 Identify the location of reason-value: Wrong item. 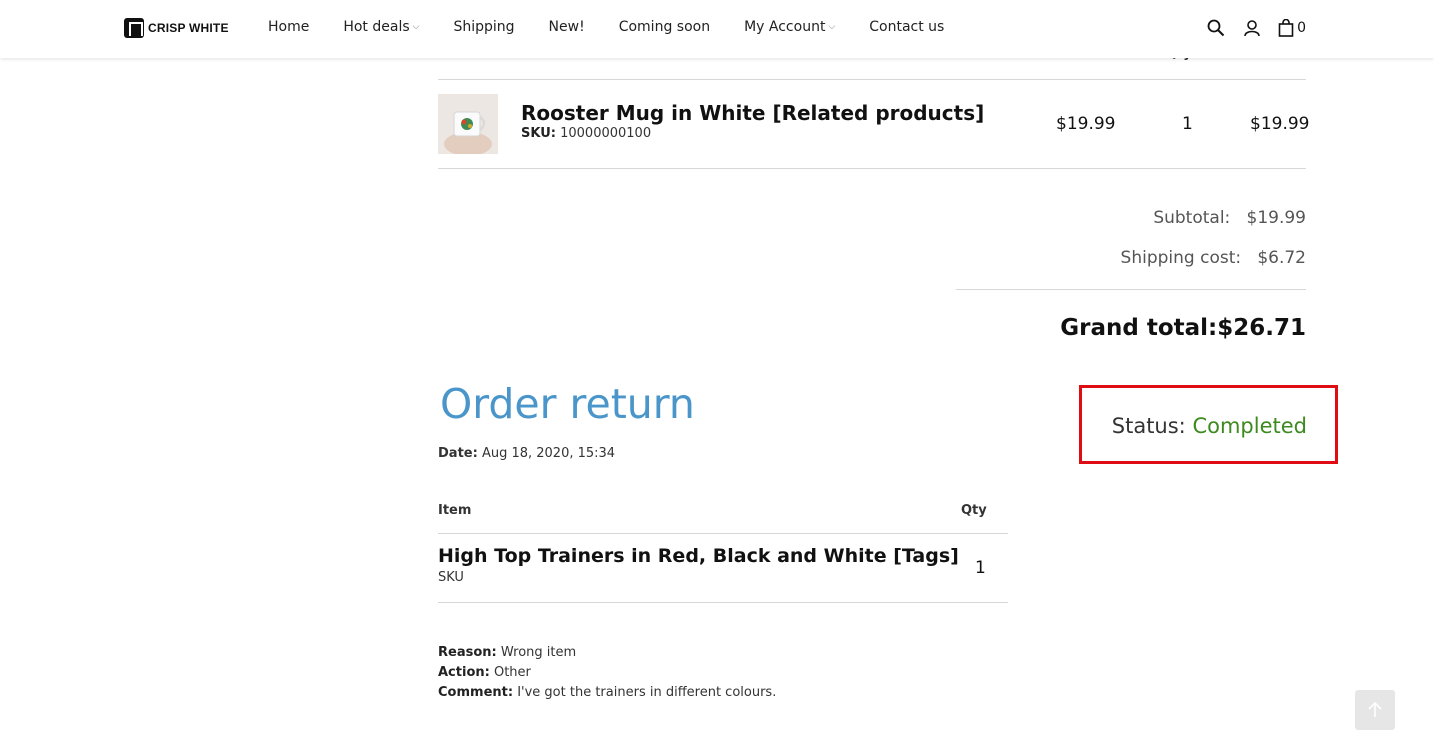
(538, 652).